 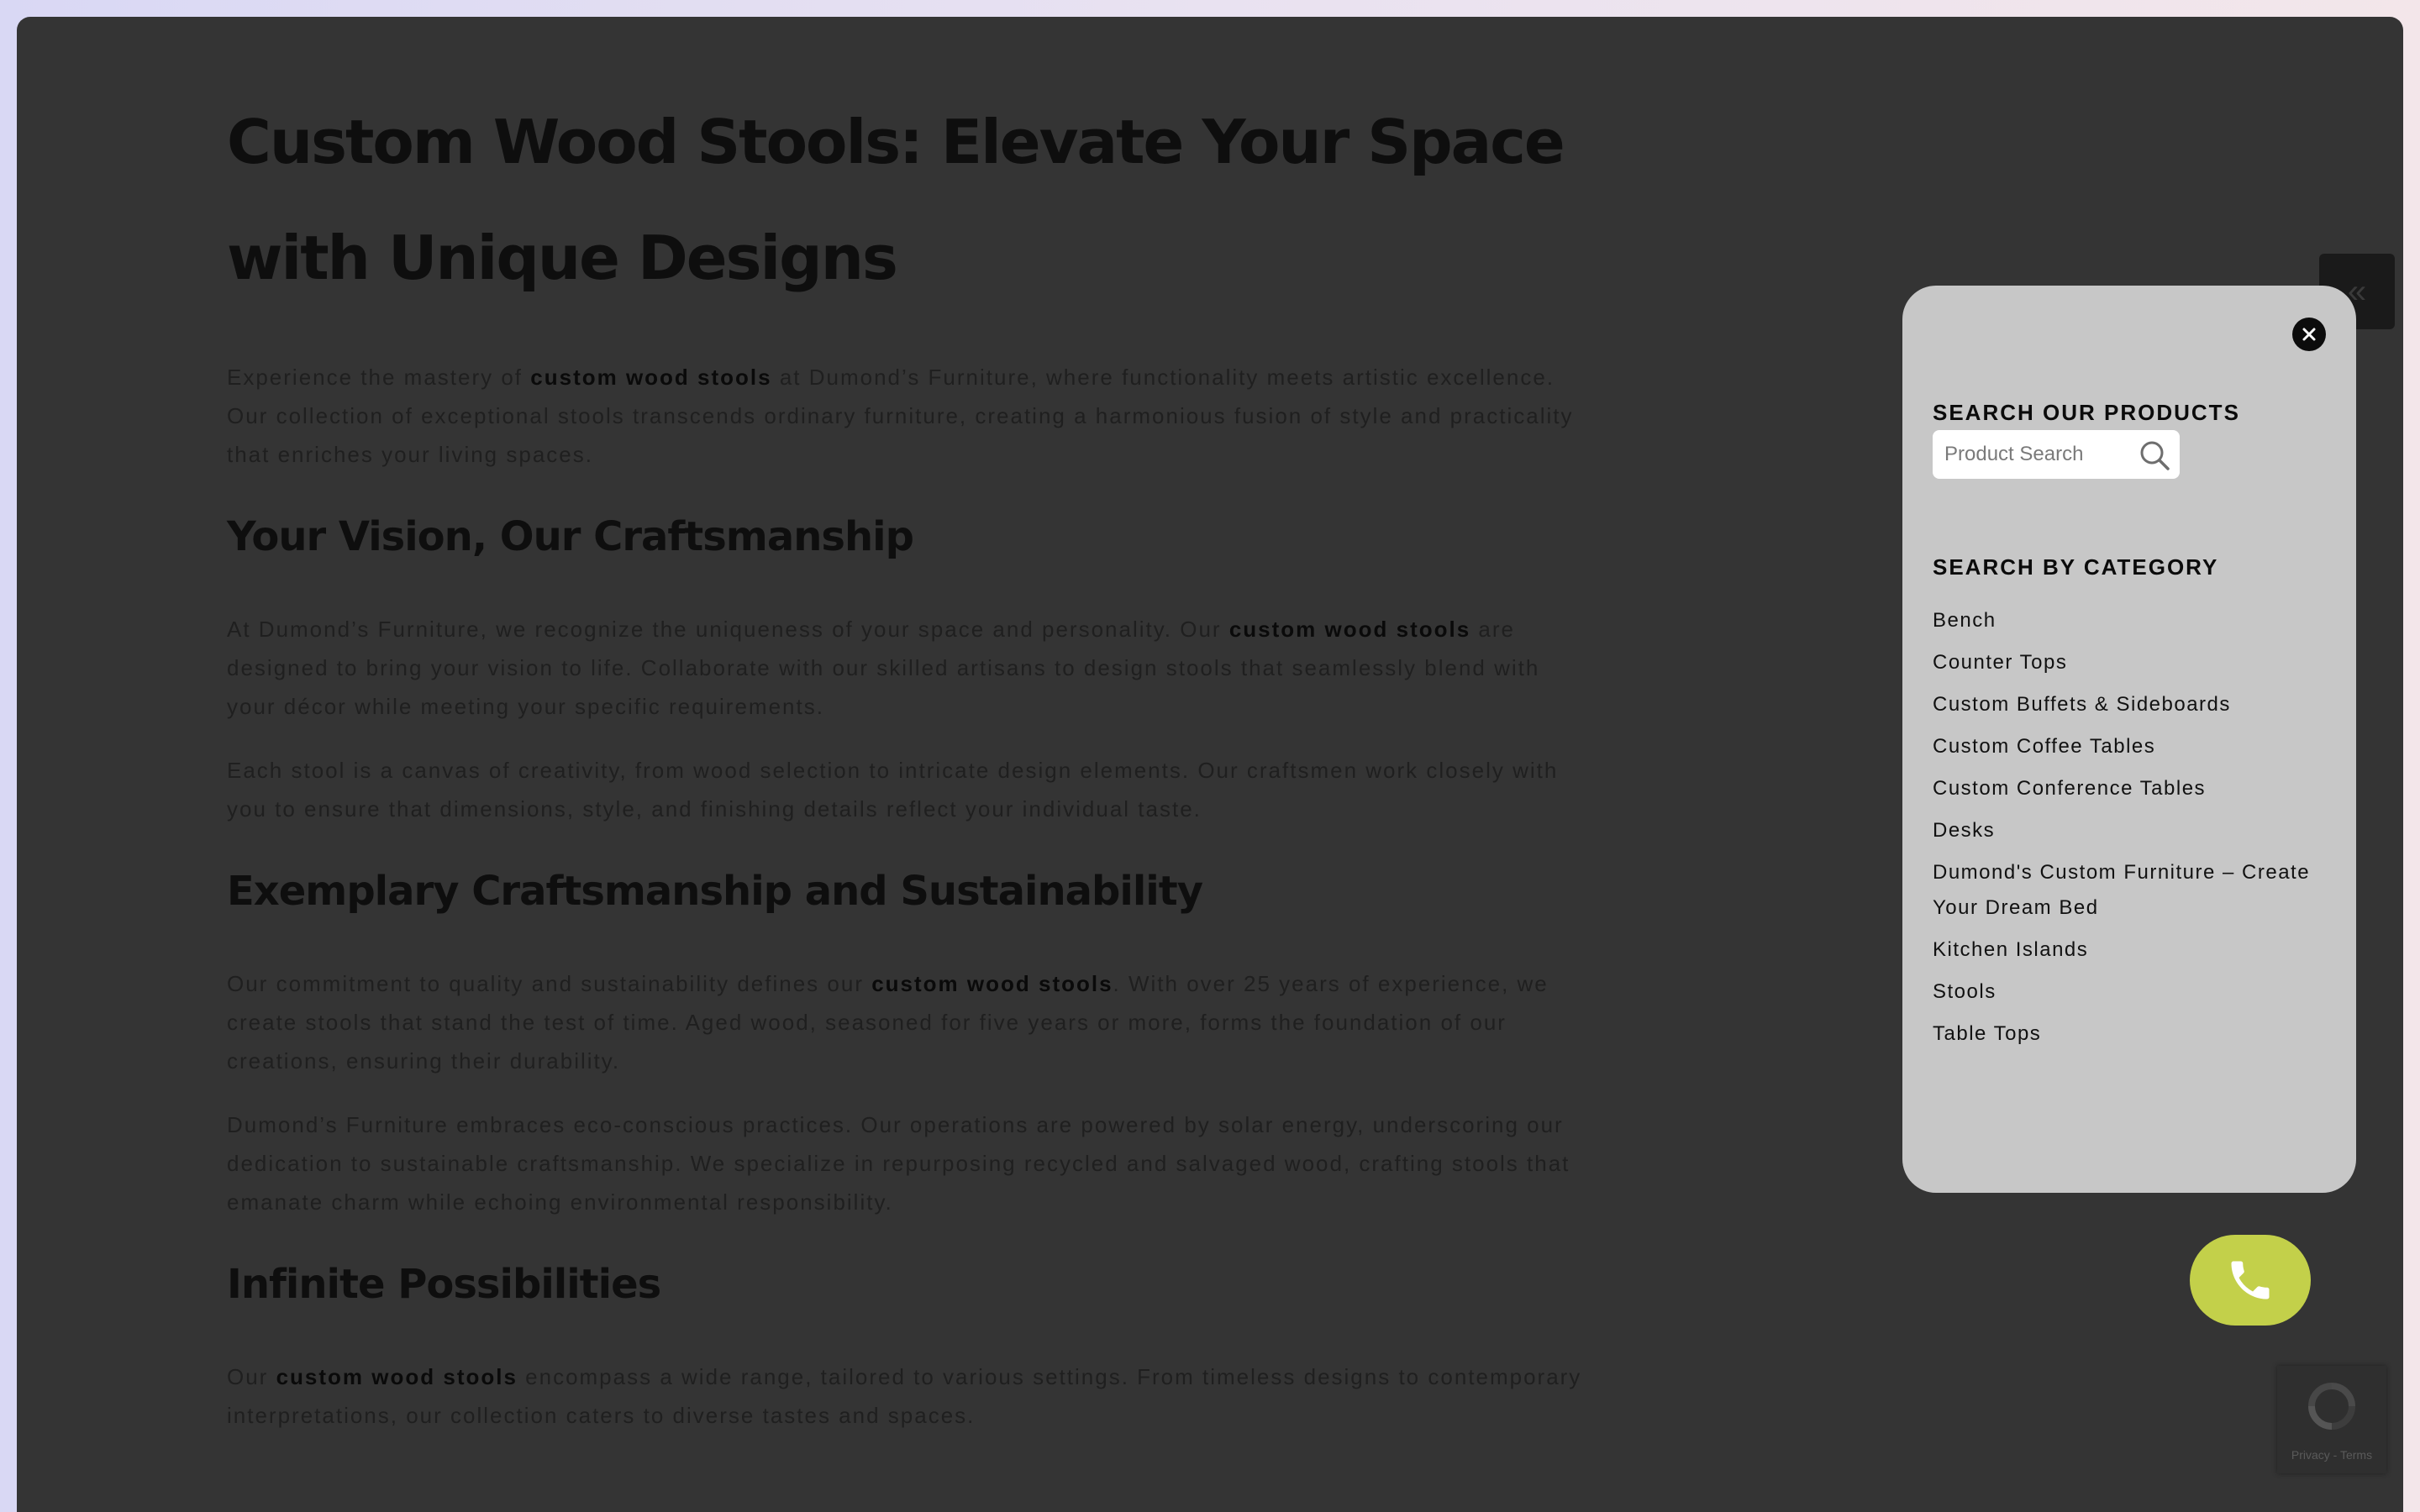 I want to click on close-icon, so click(x=2309, y=334).